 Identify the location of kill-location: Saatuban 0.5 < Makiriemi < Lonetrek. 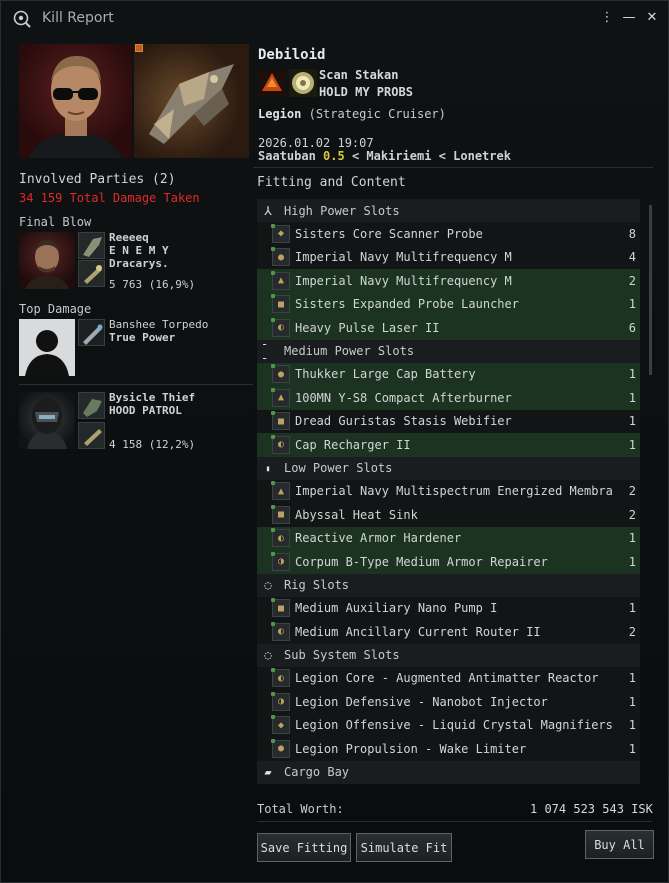
(384, 156).